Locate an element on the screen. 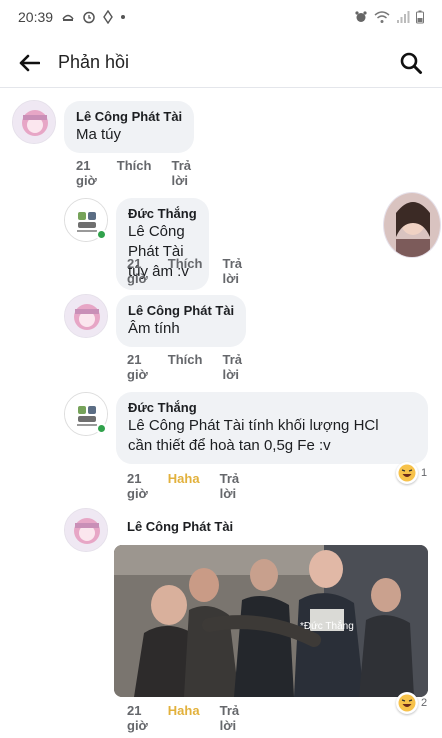 The height and width of the screenshot is (738, 442). back-arrow-icon is located at coordinates (29, 62).